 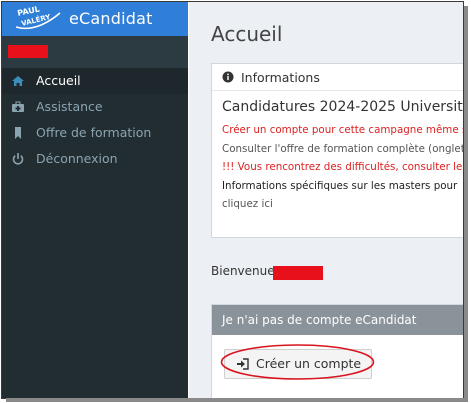 What do you see at coordinates (342, 107) in the screenshot?
I see `campaign-title: Candidatures 2024-2025 Université Pa` at bounding box center [342, 107].